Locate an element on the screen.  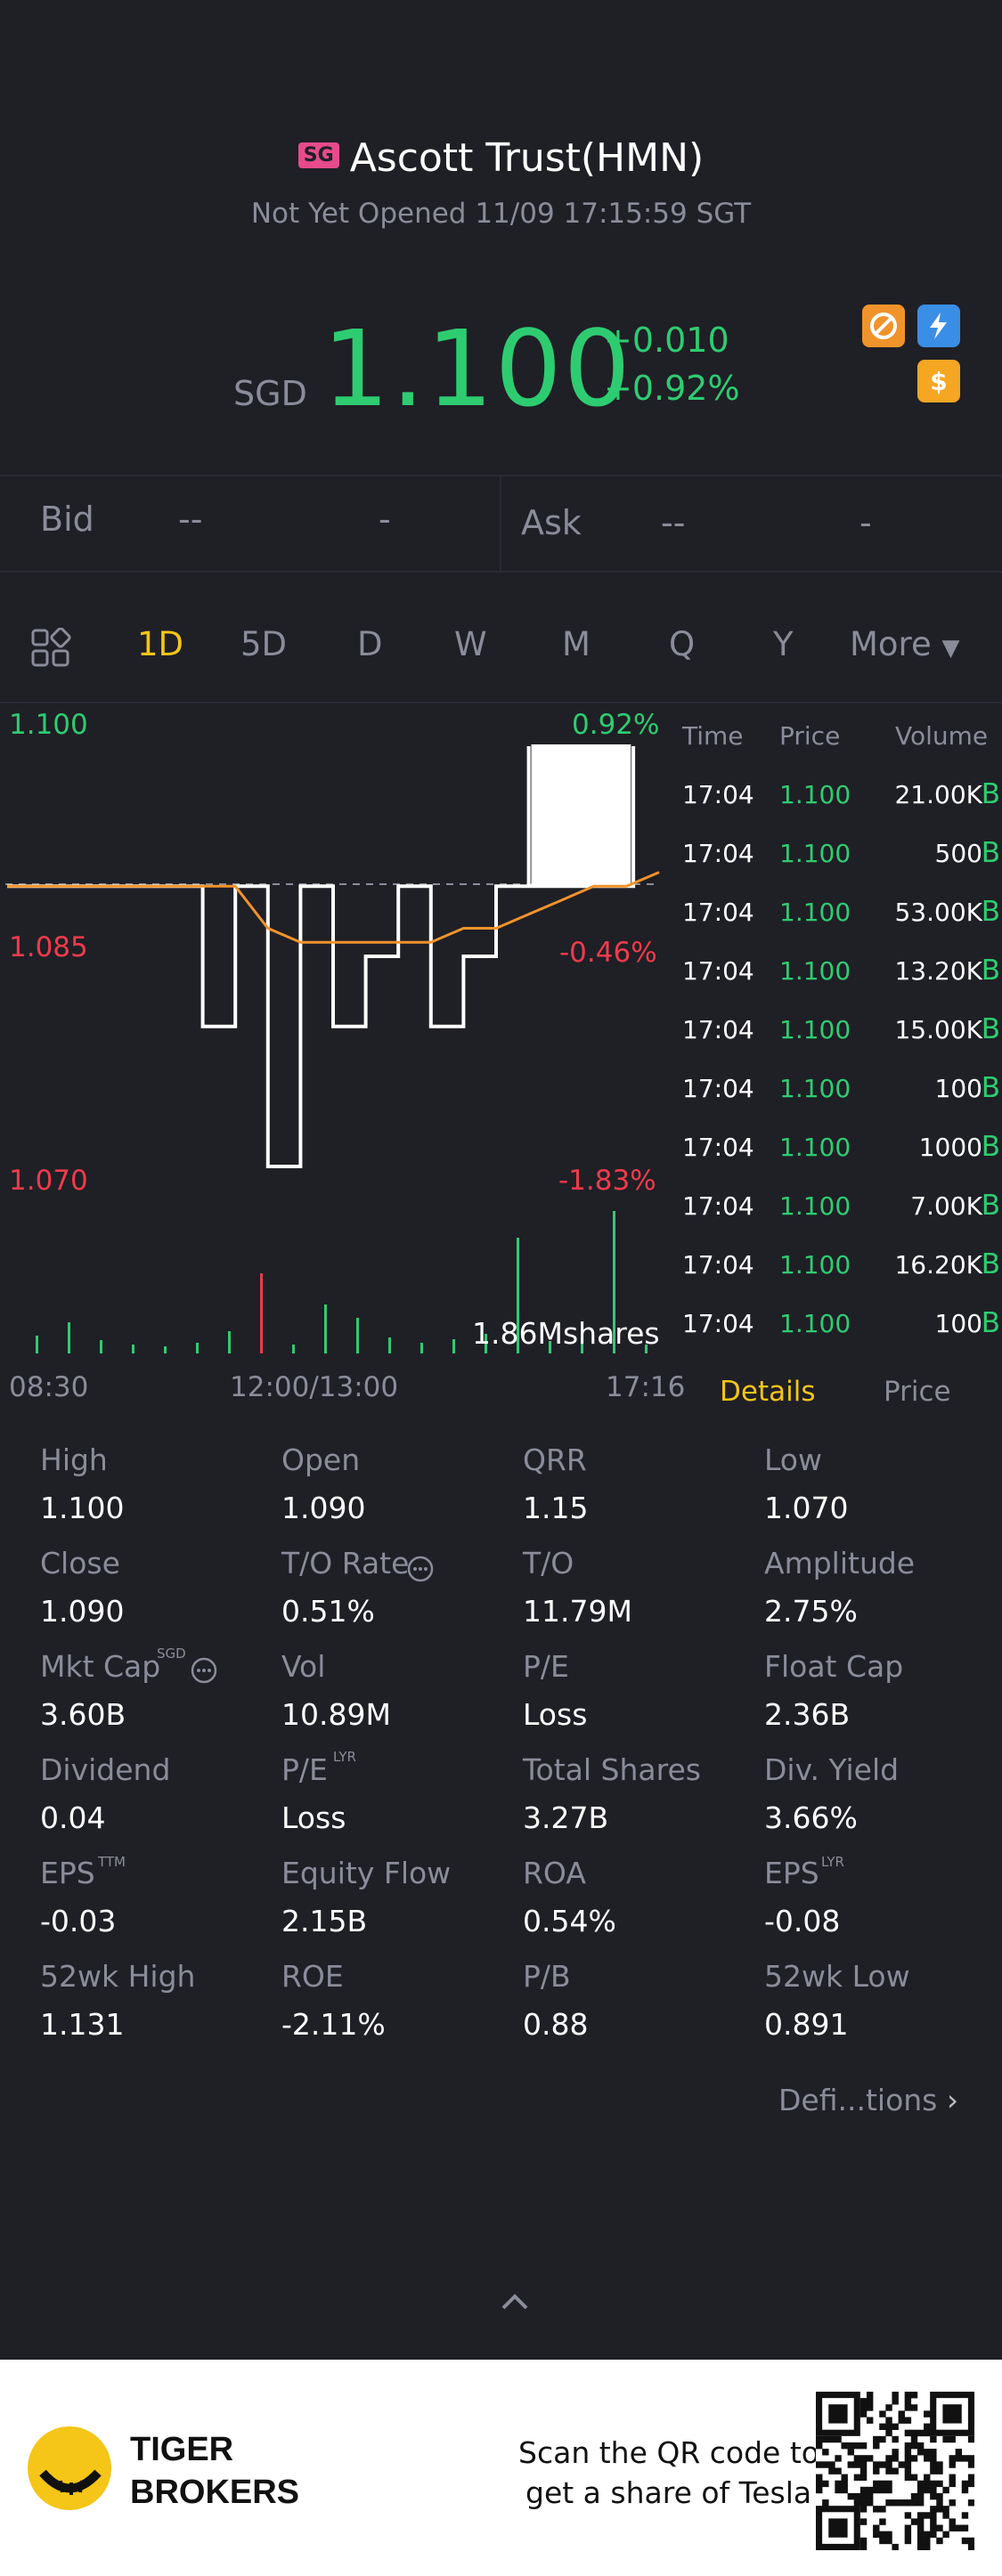
definitions-link: Defi...tions › is located at coordinates (868, 2100).